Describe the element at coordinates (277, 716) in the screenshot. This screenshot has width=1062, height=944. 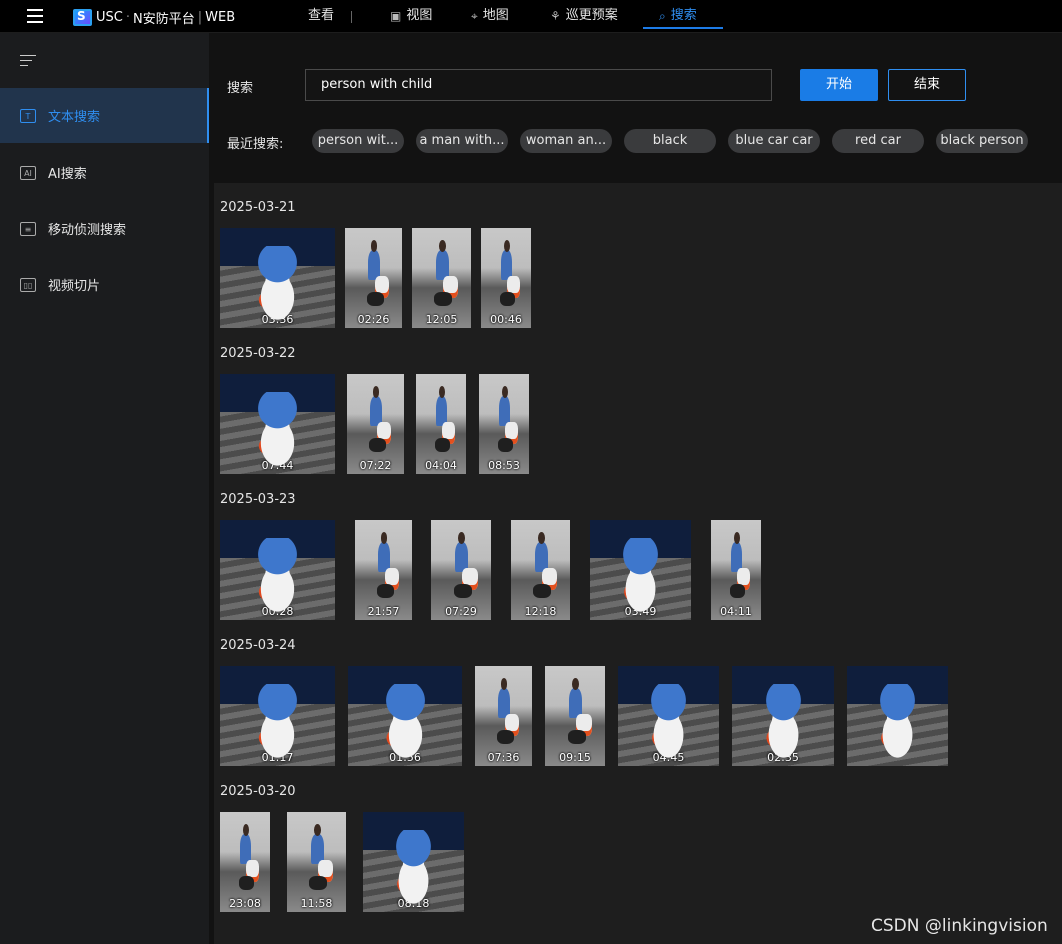
I see `result-thumbnail: 01:17` at that location.